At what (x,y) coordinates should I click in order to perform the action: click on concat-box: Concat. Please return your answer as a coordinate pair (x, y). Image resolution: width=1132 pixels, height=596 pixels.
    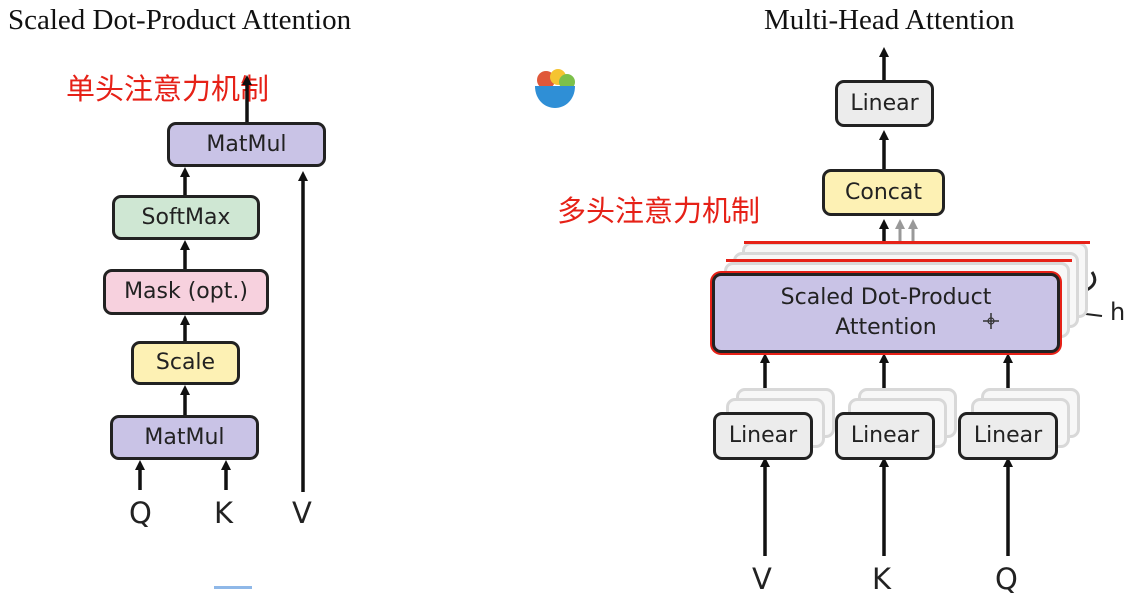
    Looking at the image, I should click on (883, 192).